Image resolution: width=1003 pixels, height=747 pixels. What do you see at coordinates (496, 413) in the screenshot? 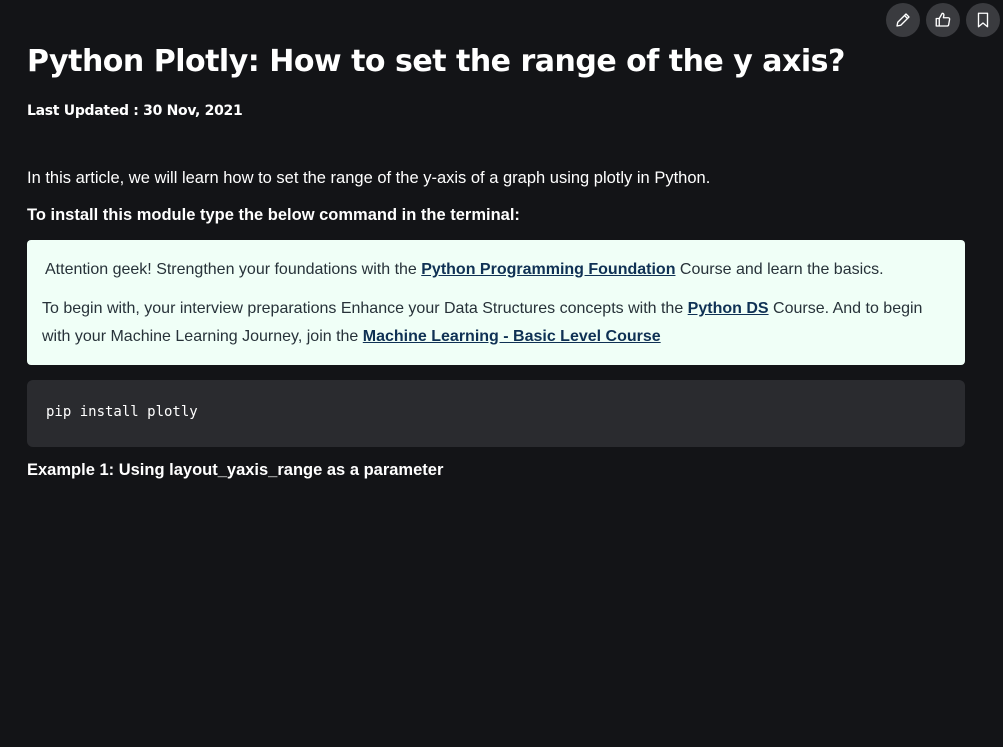
I see `code-block: pip install plotly` at bounding box center [496, 413].